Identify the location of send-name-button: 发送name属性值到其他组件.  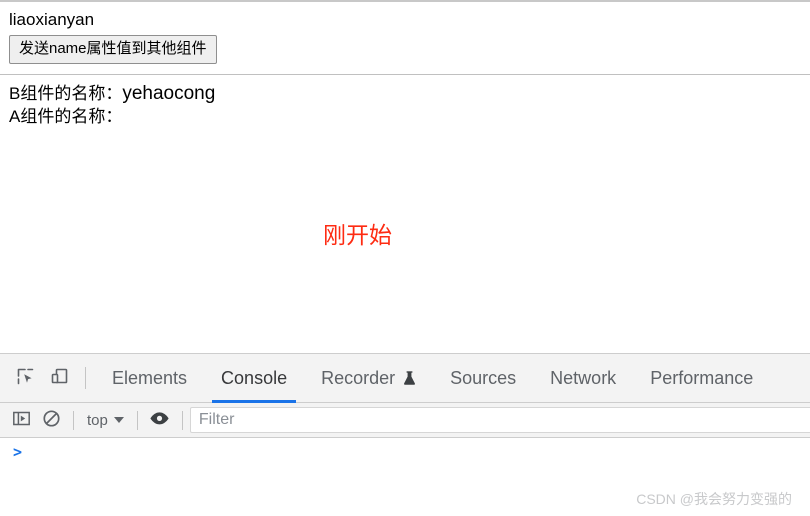
(113, 49).